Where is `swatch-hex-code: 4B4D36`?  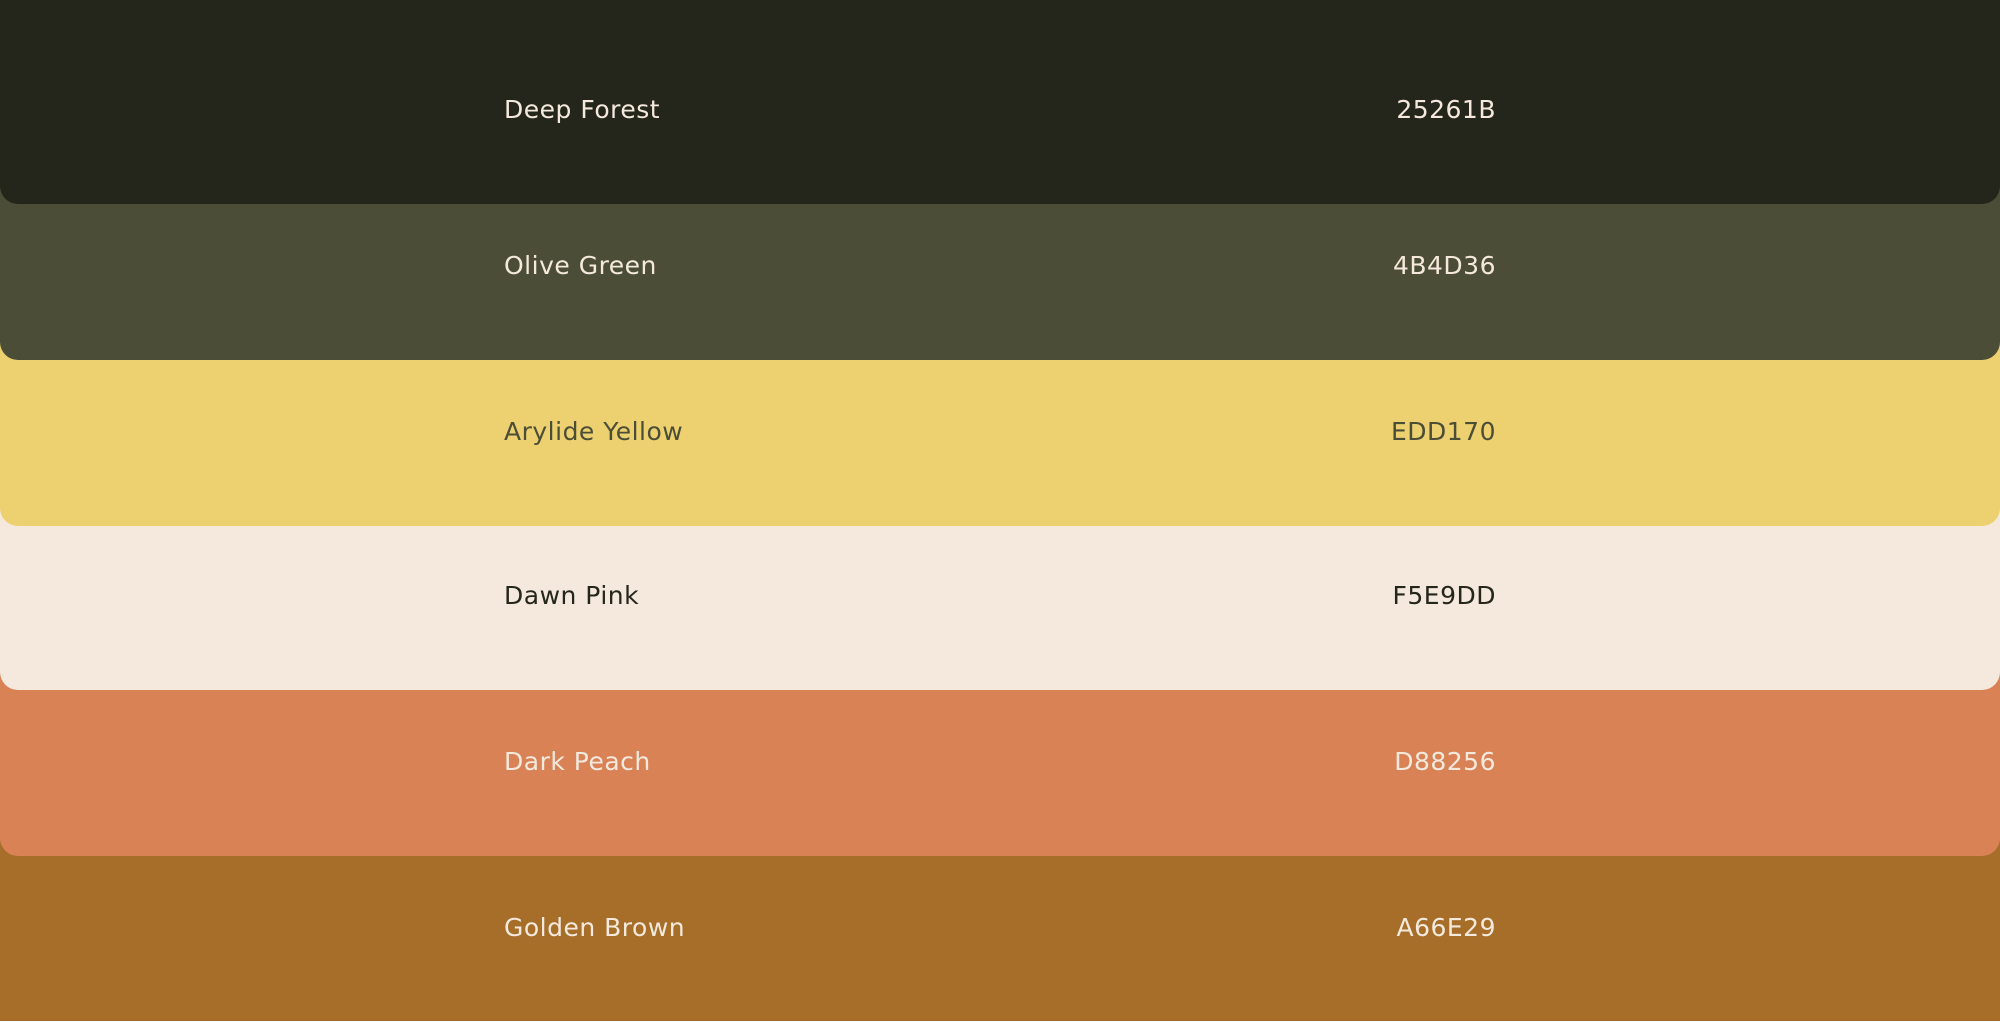 swatch-hex-code: 4B4D36 is located at coordinates (1444, 265).